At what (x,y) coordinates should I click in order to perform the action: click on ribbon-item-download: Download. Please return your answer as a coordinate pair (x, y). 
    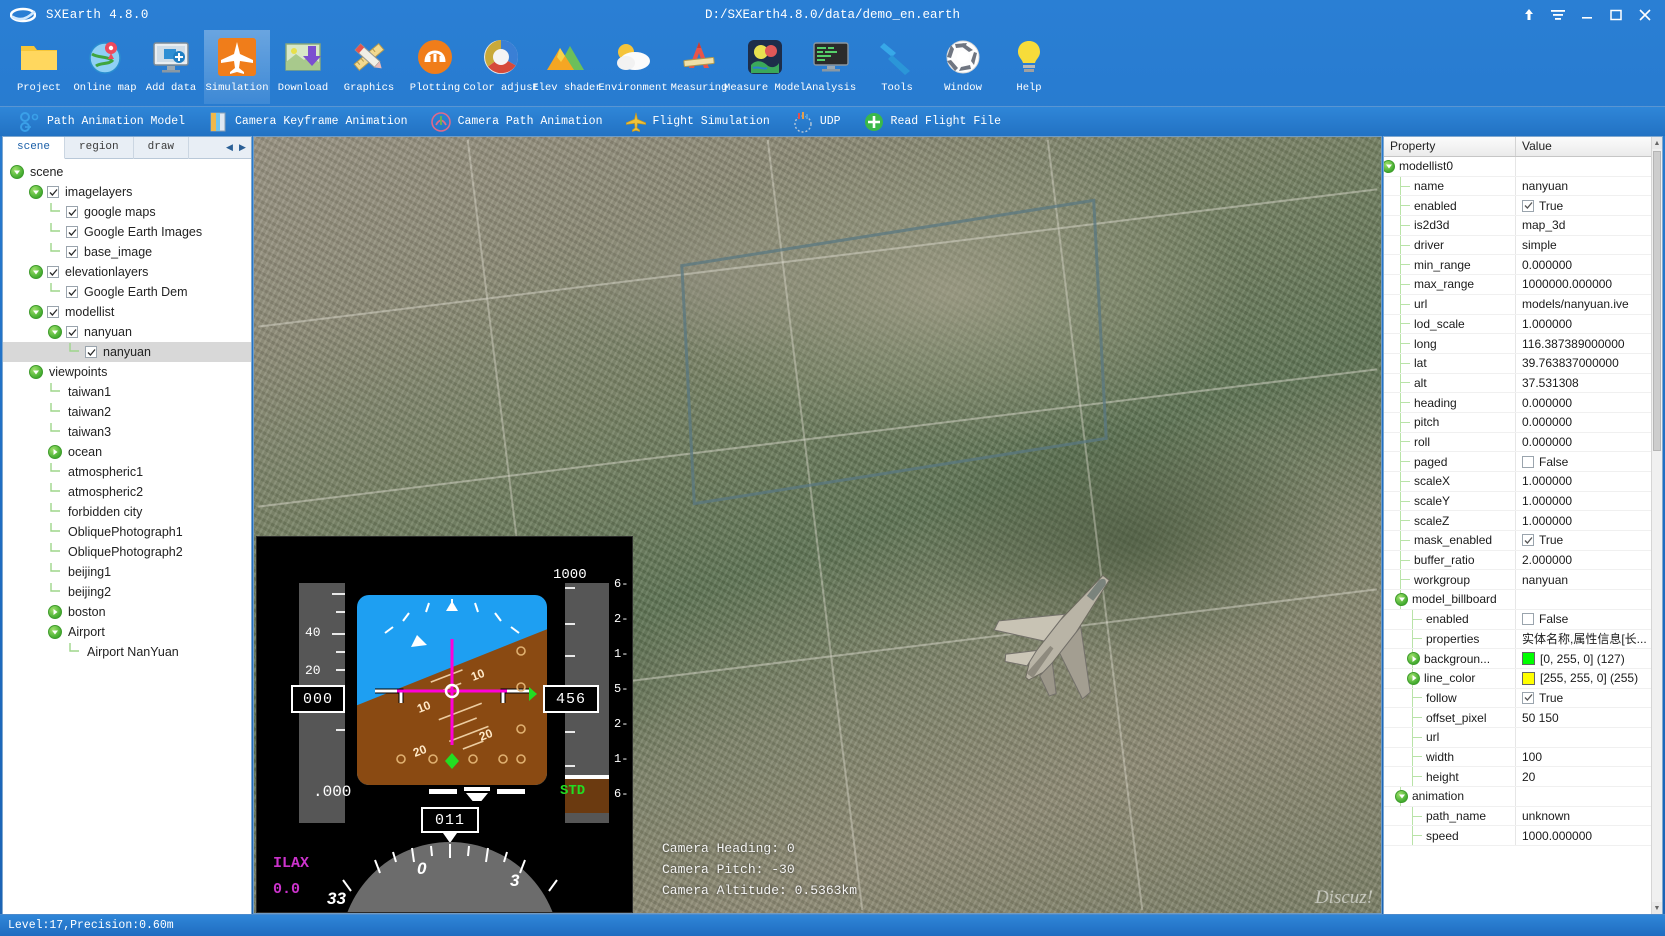
    Looking at the image, I should click on (303, 67).